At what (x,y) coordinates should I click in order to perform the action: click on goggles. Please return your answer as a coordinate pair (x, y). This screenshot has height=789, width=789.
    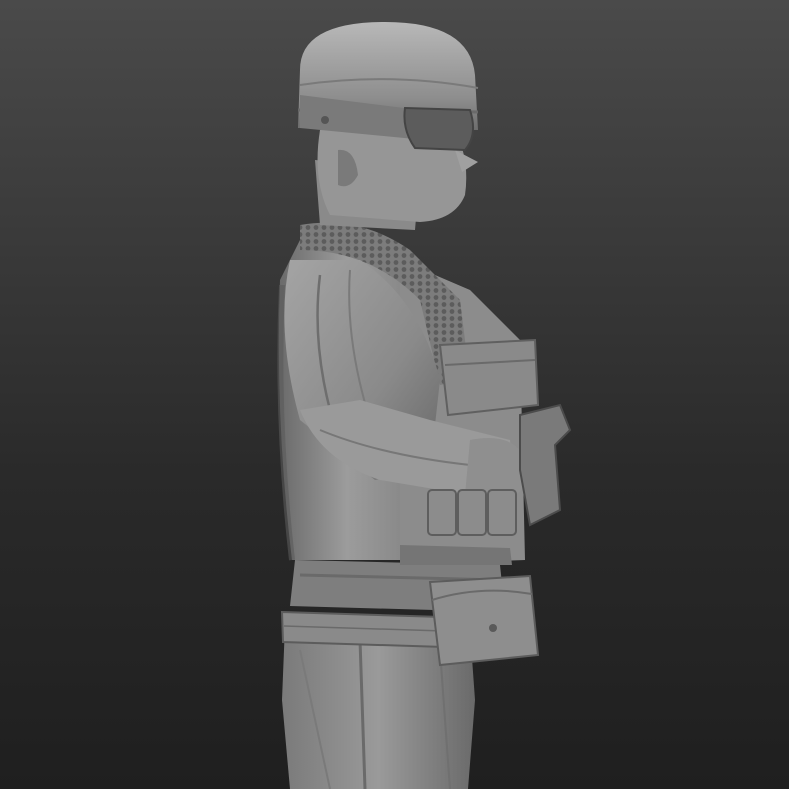
    Looking at the image, I should click on (439, 129).